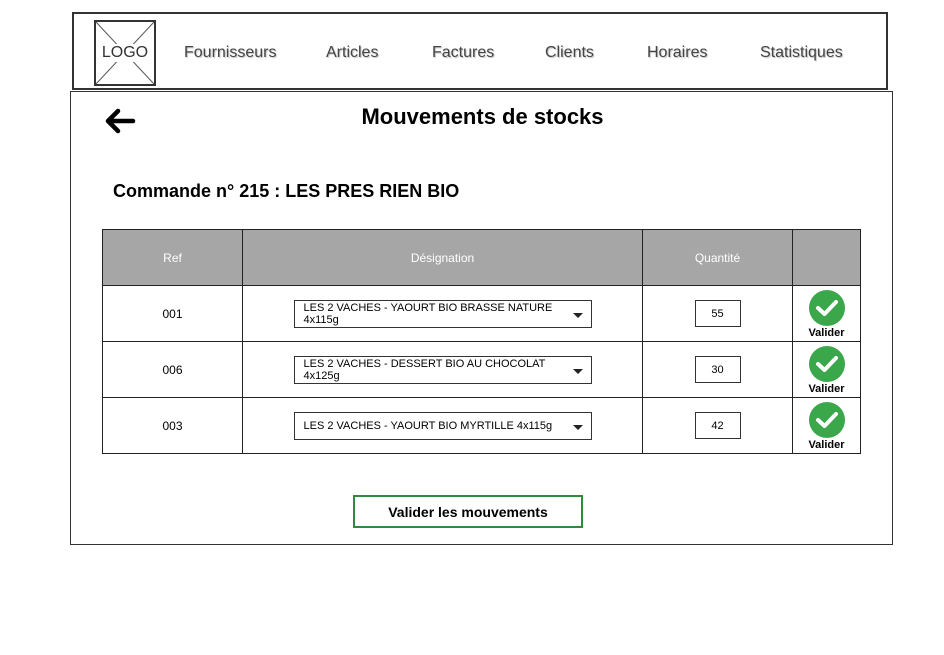  I want to click on page-title: Mouvements de stocks, so click(482, 116).